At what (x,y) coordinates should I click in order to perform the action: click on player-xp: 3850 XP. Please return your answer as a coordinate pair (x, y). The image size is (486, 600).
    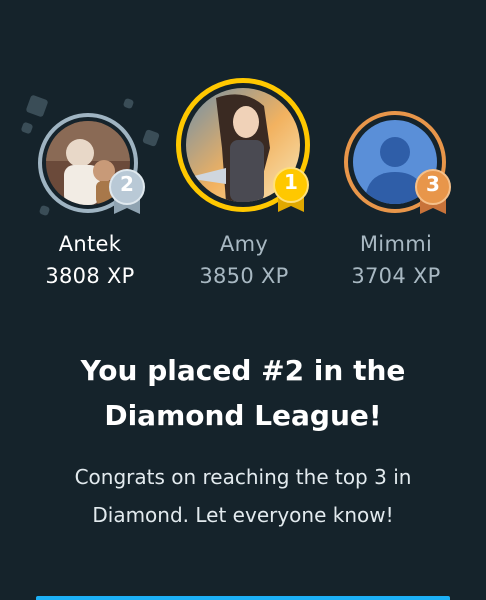
    Looking at the image, I should click on (244, 276).